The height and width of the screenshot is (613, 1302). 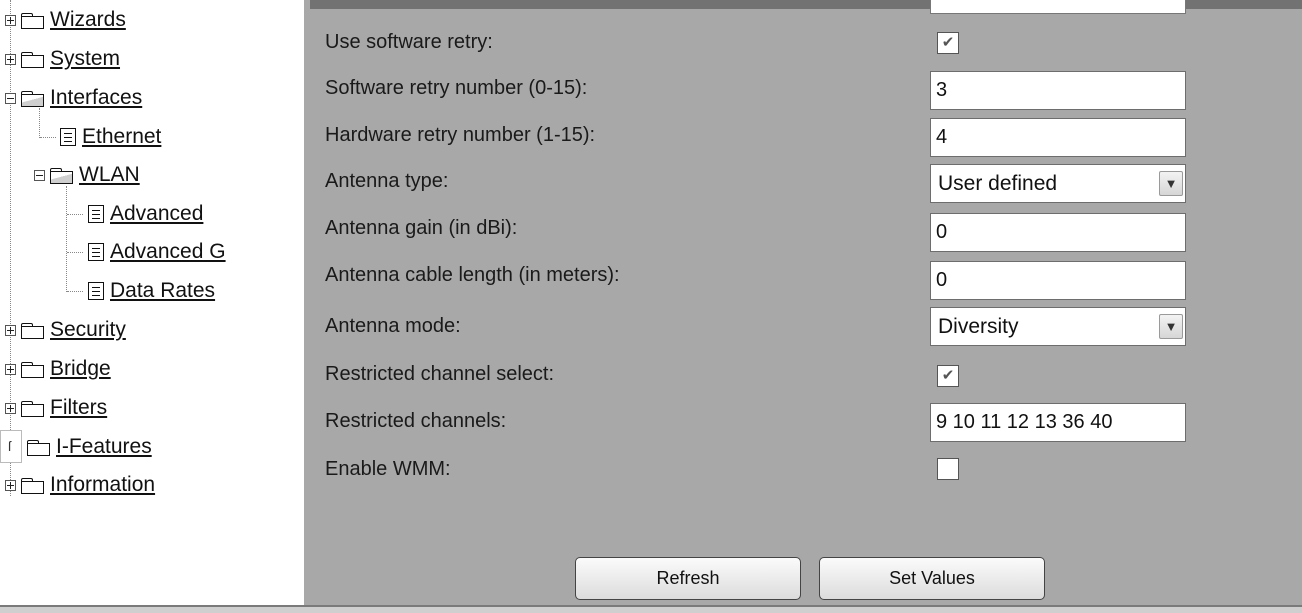 I want to click on antenna-mode-select: Diversity ▼, so click(x=1058, y=326).